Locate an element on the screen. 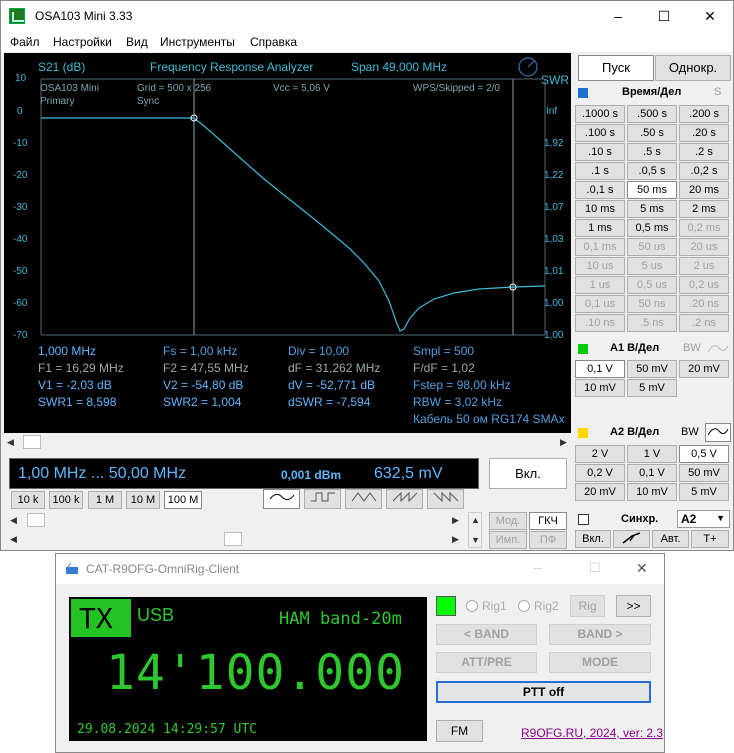  a1-01v-button: 0,1 V is located at coordinates (600, 369).